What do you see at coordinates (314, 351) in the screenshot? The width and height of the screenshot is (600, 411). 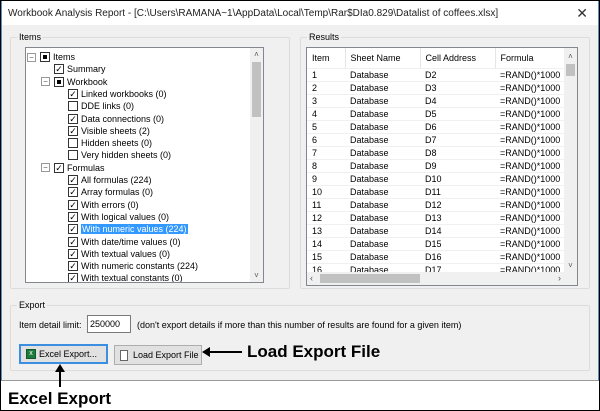 I see `load-export-file-annotation: Load Export File` at bounding box center [314, 351].